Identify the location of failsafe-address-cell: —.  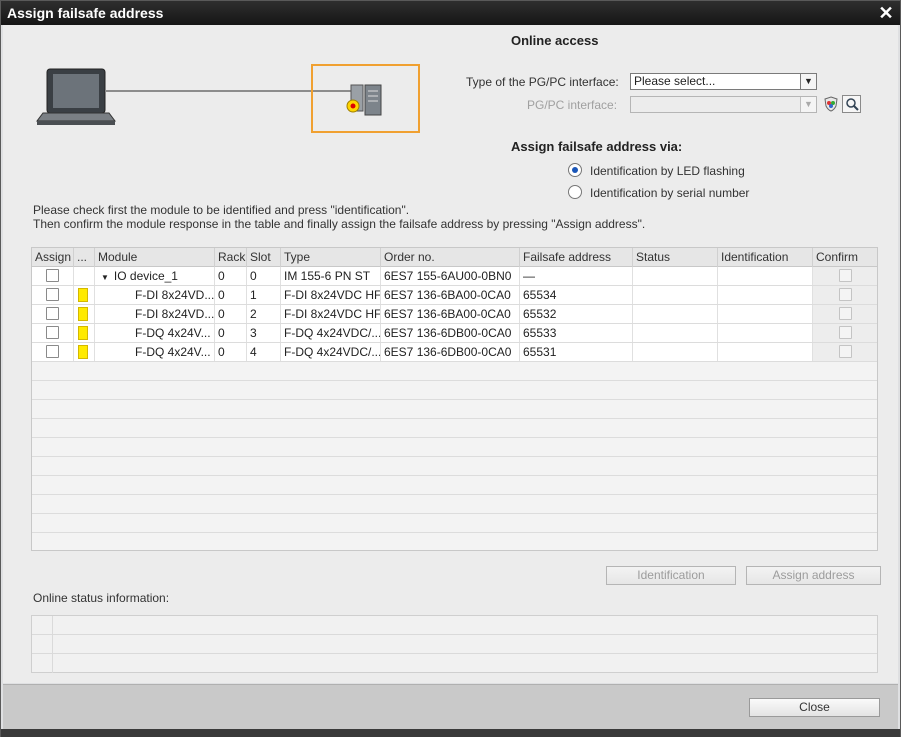
(576, 276).